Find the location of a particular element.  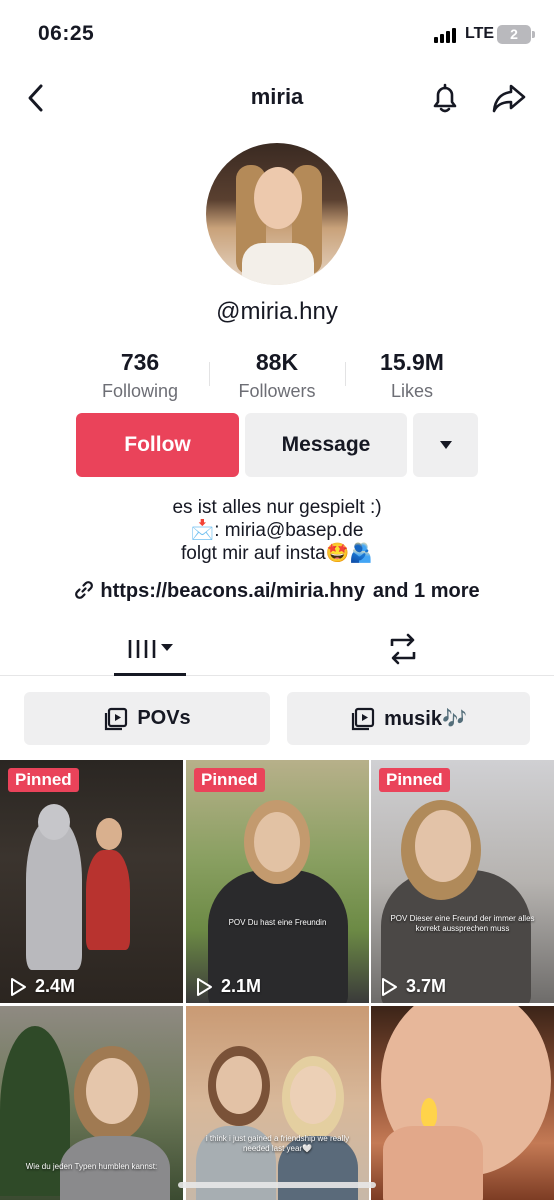

stat-label: Likes is located at coordinates (412, 391).